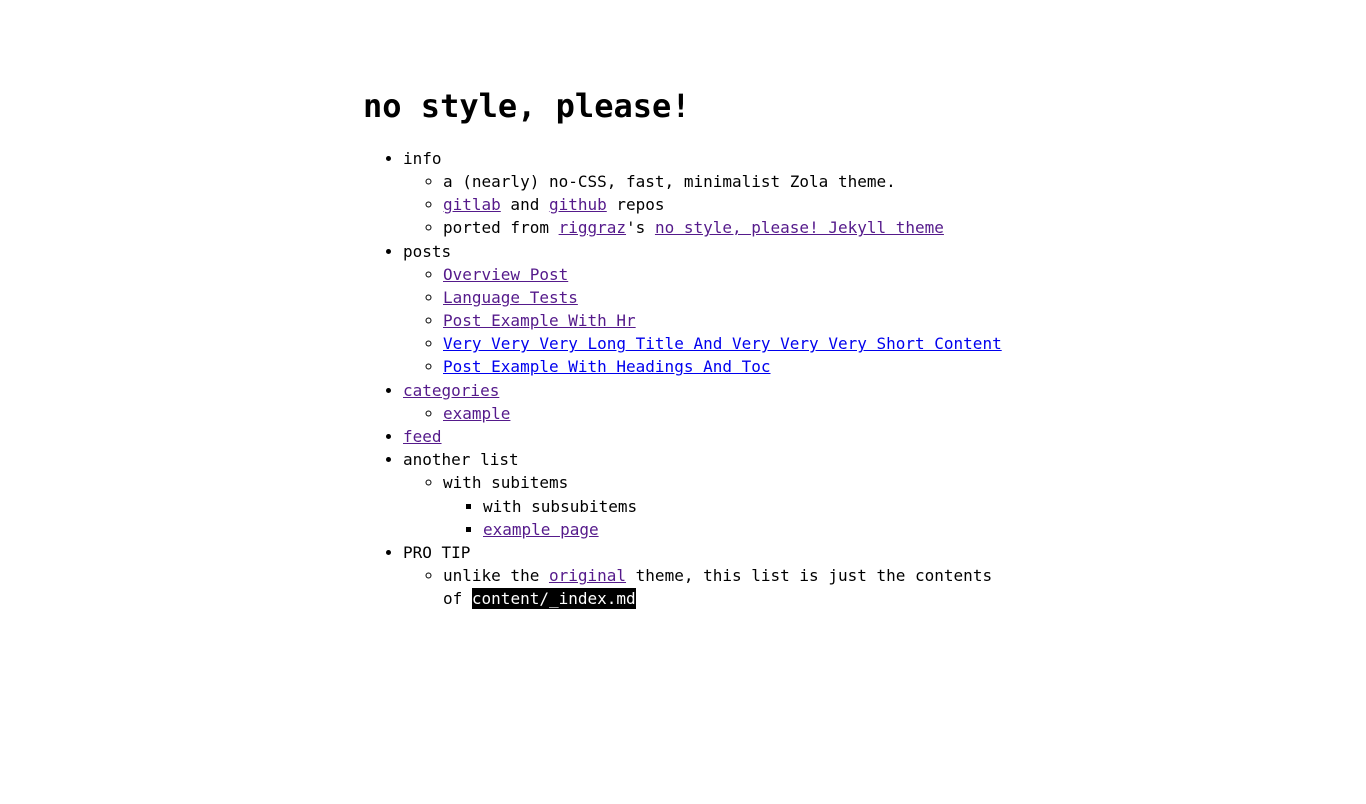 This screenshot has width=1366, height=804. What do you see at coordinates (640, 228) in the screenshot?
I see `ported-possessive: 's` at bounding box center [640, 228].